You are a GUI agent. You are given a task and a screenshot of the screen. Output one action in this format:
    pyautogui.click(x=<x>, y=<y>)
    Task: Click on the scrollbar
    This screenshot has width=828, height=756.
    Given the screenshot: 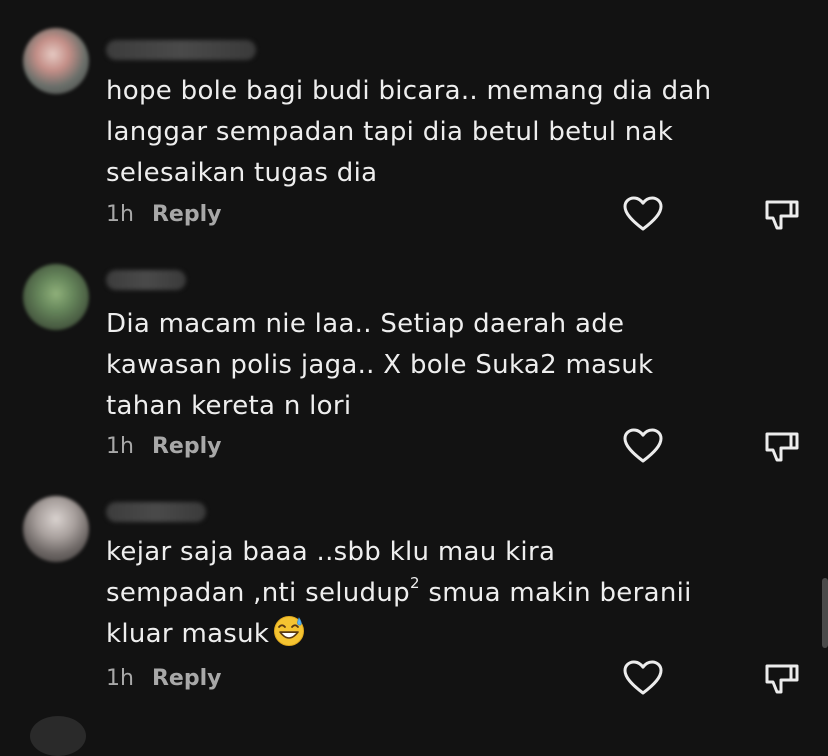 What is the action you would take?
    pyautogui.click(x=825, y=613)
    